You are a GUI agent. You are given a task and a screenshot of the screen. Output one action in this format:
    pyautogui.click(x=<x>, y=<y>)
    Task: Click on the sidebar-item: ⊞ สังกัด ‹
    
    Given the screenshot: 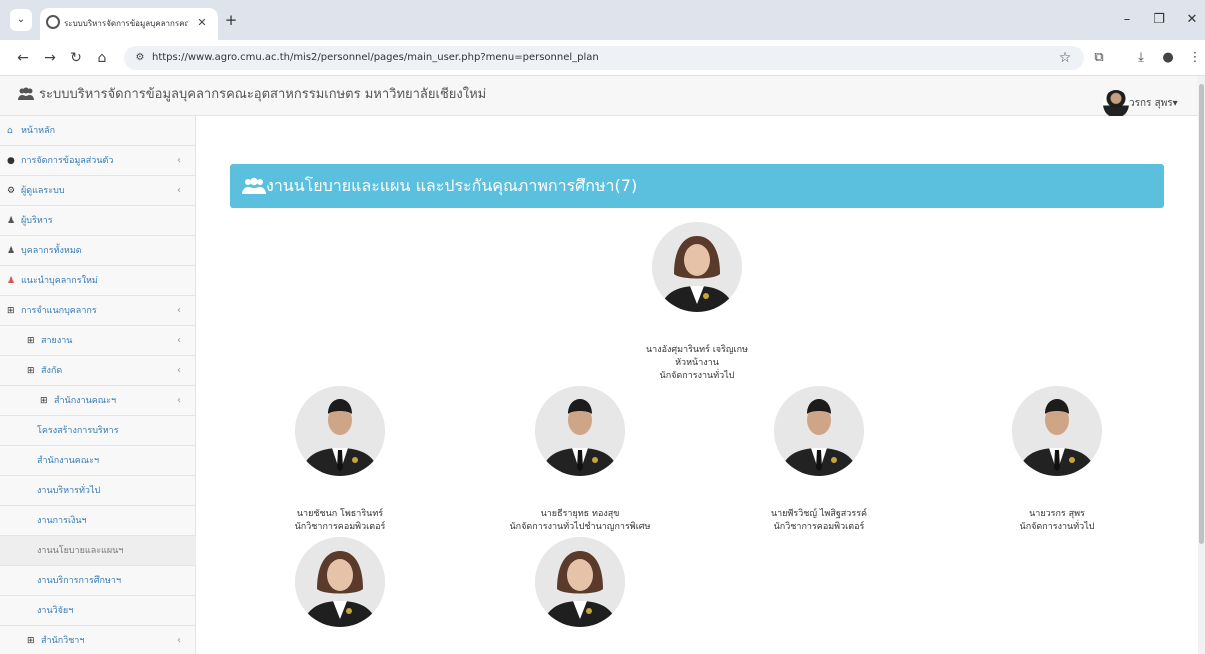 What is the action you would take?
    pyautogui.click(x=98, y=371)
    